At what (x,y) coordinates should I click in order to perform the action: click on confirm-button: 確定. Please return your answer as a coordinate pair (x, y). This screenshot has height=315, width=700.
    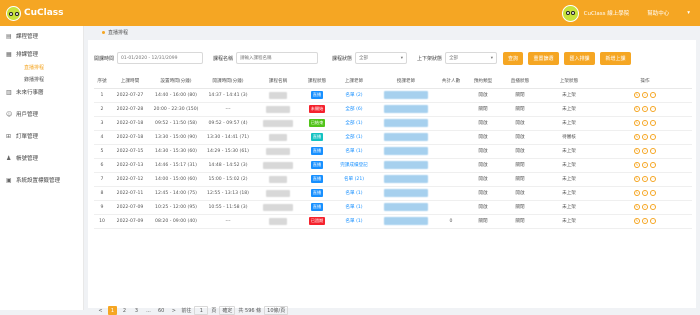
    Looking at the image, I should click on (227, 310).